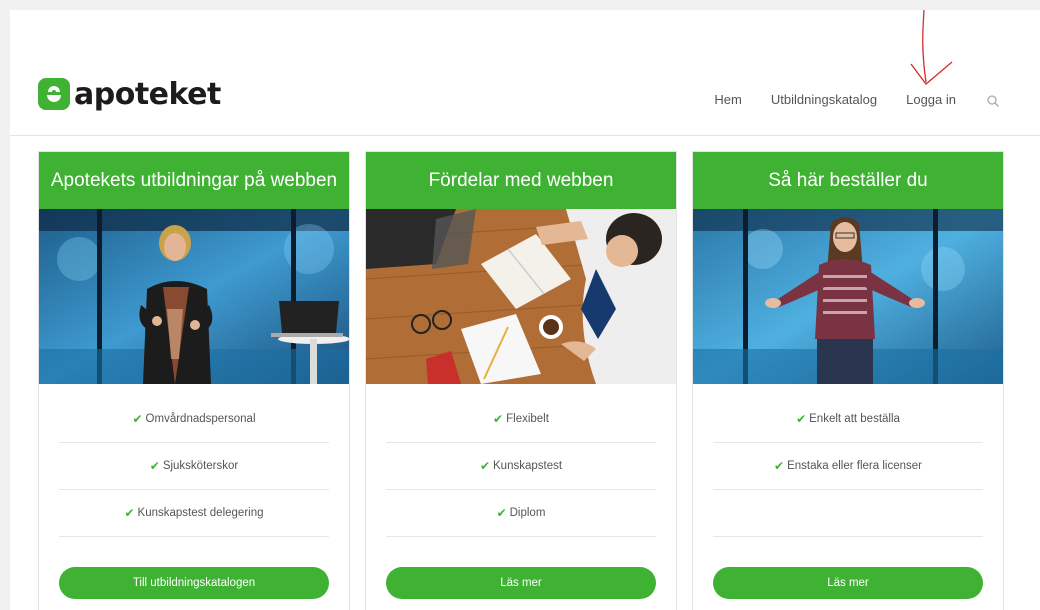 Image resolution: width=1040 pixels, height=610 pixels. What do you see at coordinates (727, 99) in the screenshot?
I see `nav-item-hem: Hem` at bounding box center [727, 99].